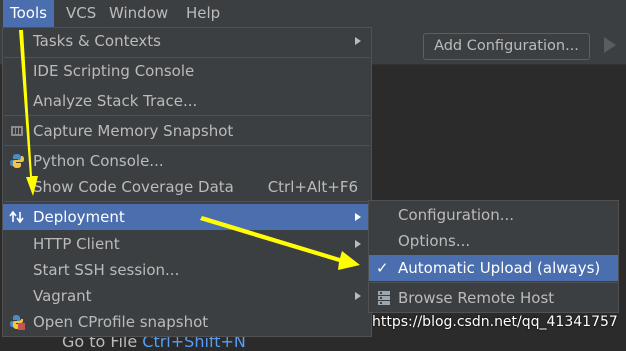  I want to click on annotation-arrow-right, so click(280, 243).